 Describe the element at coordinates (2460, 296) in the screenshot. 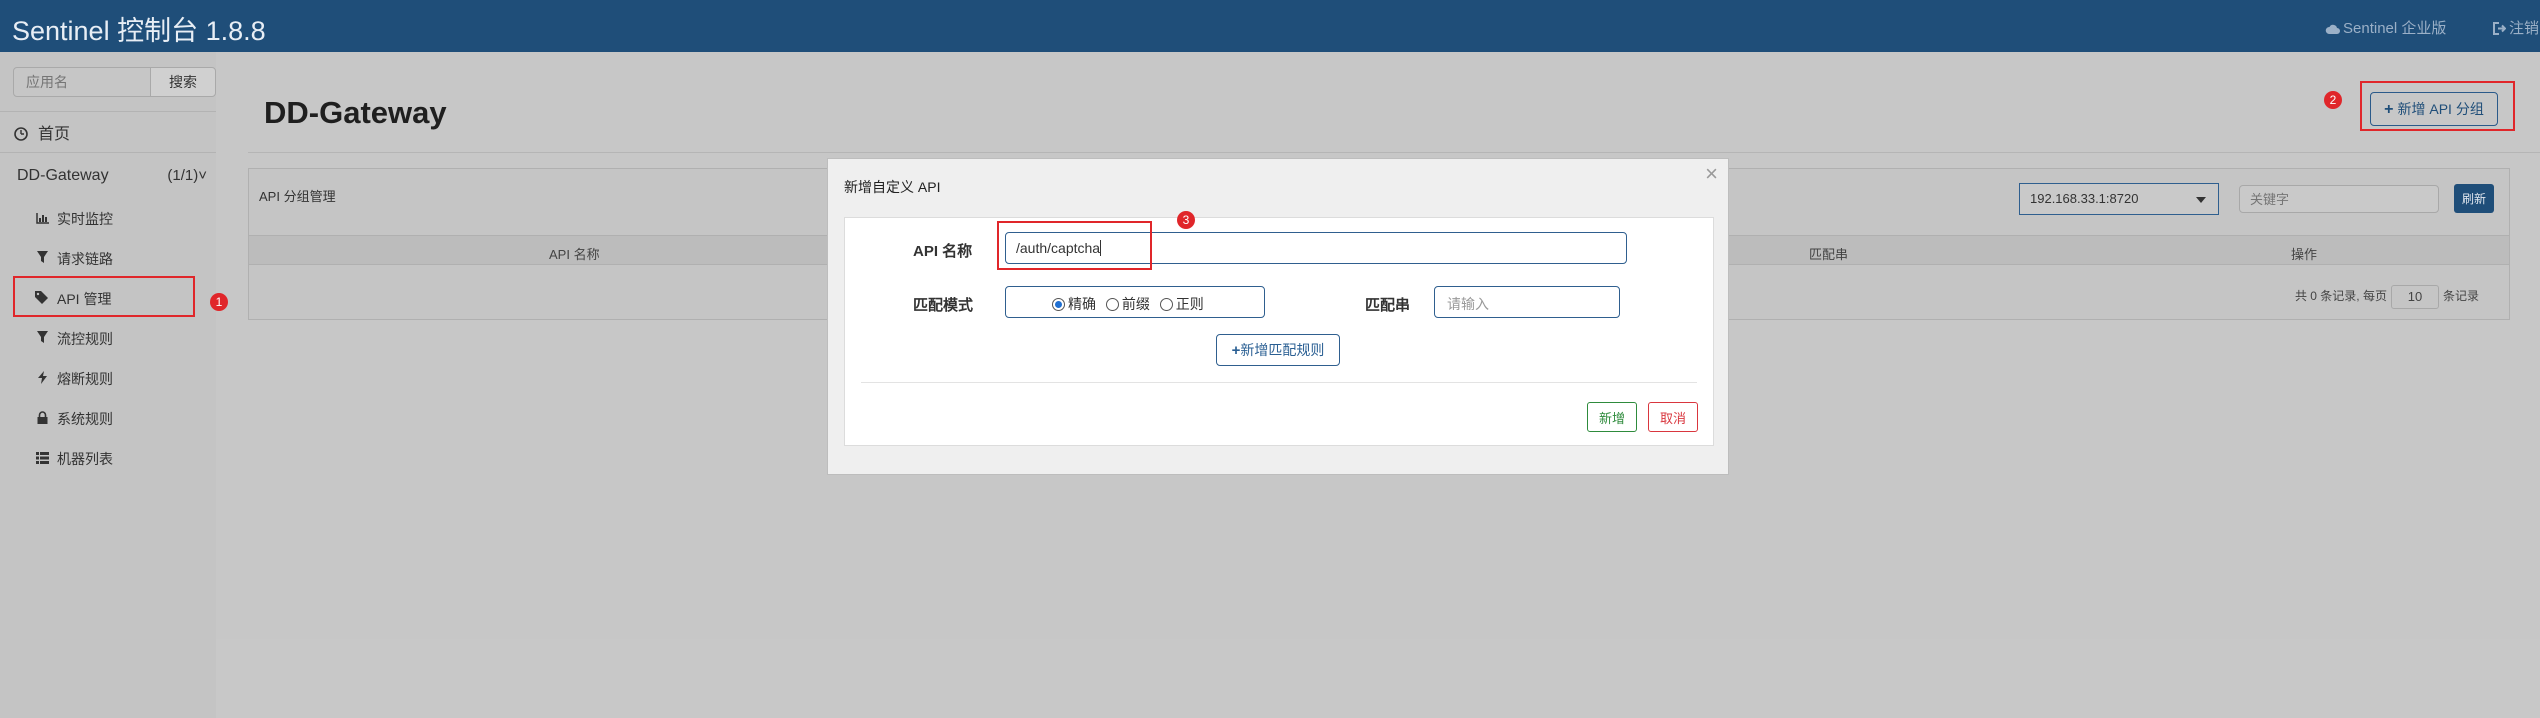

I see `pager-suffix: 条记录` at that location.